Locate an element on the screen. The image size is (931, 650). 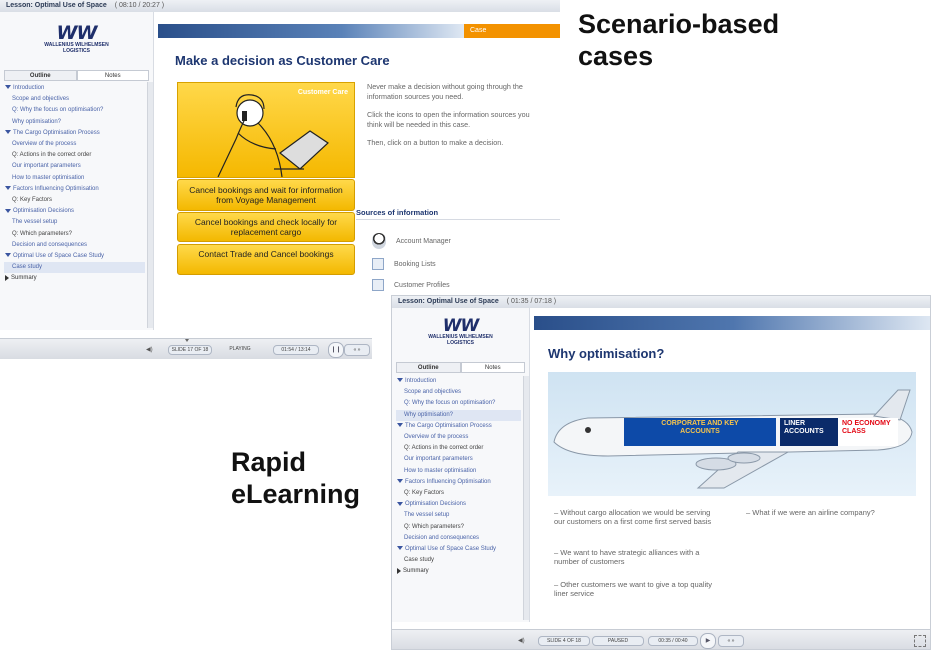
person-icon is located at coordinates (379, 241).